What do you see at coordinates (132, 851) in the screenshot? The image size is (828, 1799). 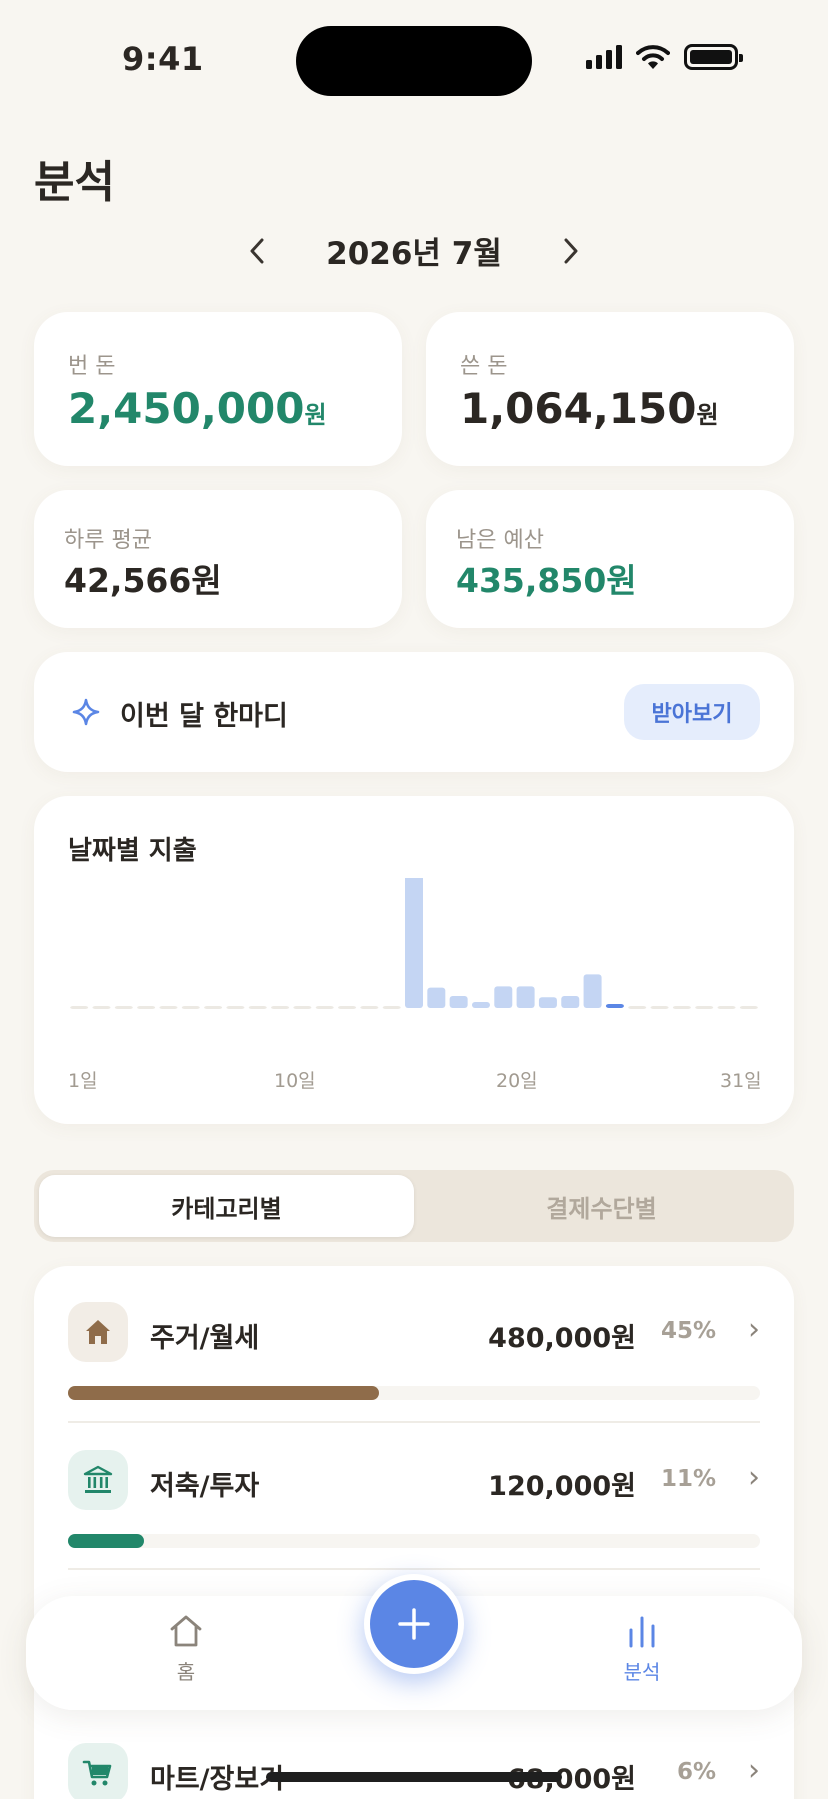 I see `chart-title: 날짜별 지출` at bounding box center [132, 851].